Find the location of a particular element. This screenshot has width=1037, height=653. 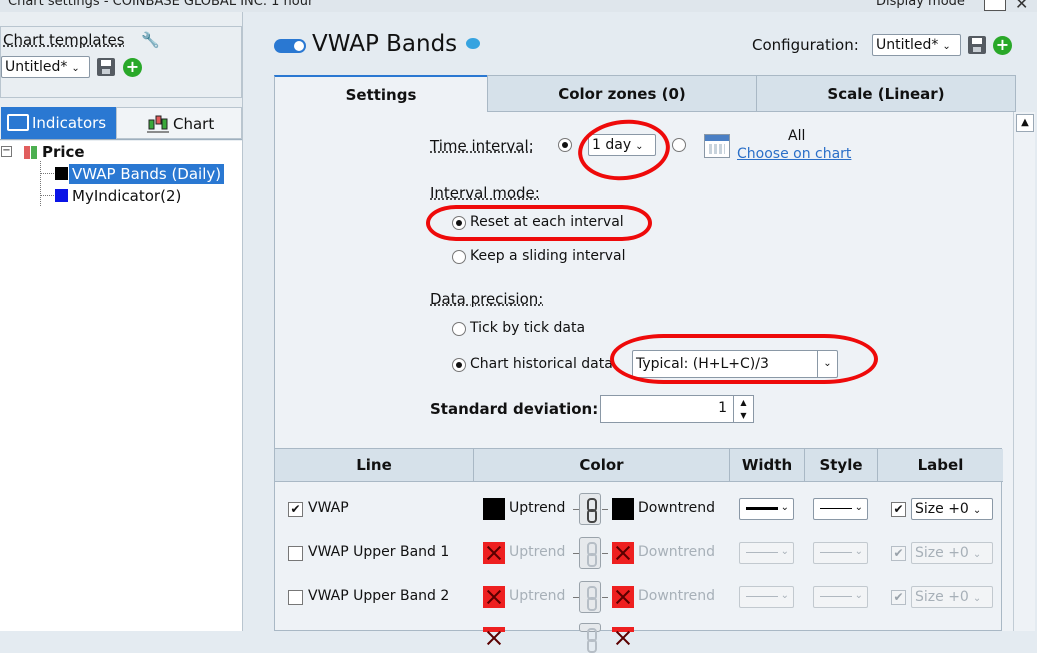

template-select: Untitled* ⌄ is located at coordinates (45, 67).